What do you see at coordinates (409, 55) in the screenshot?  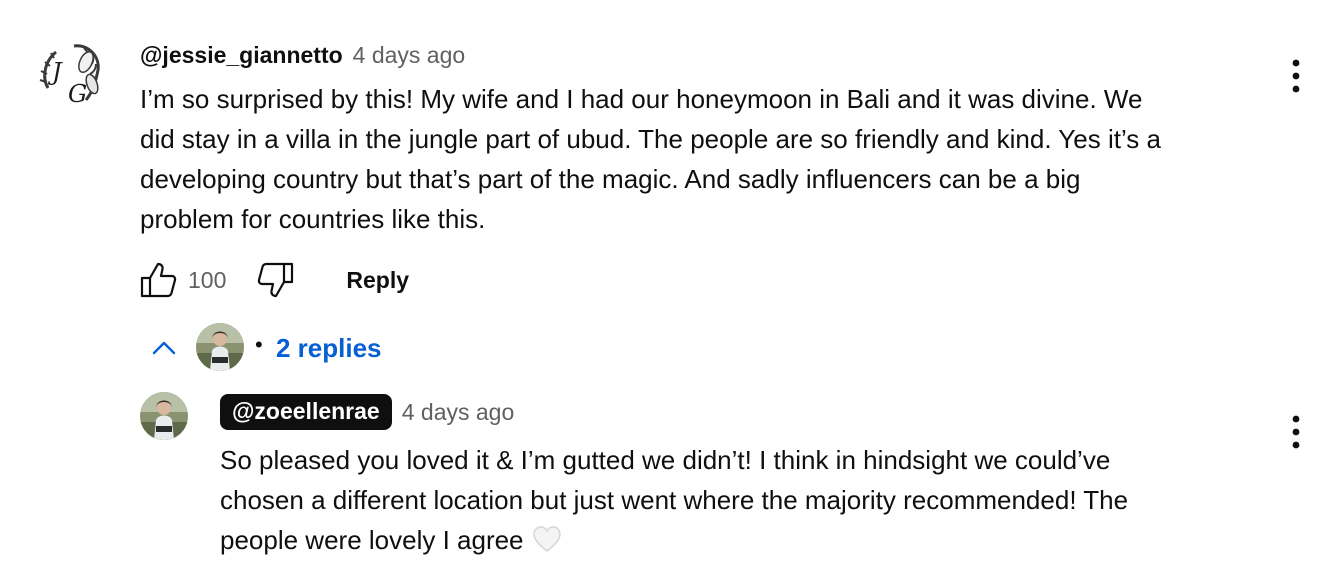 I see `comment-timestamp: 4 days ago` at bounding box center [409, 55].